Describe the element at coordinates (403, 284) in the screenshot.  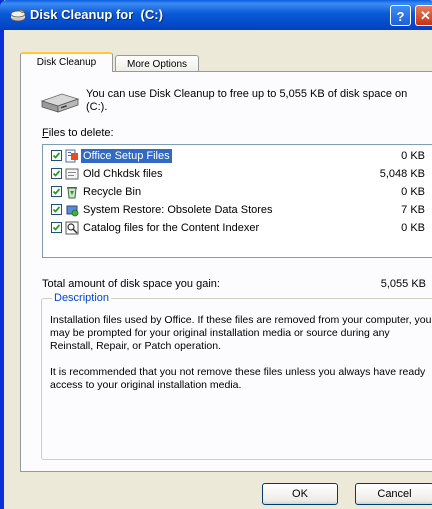
I see `total-space-value: 5,055 KB` at that location.